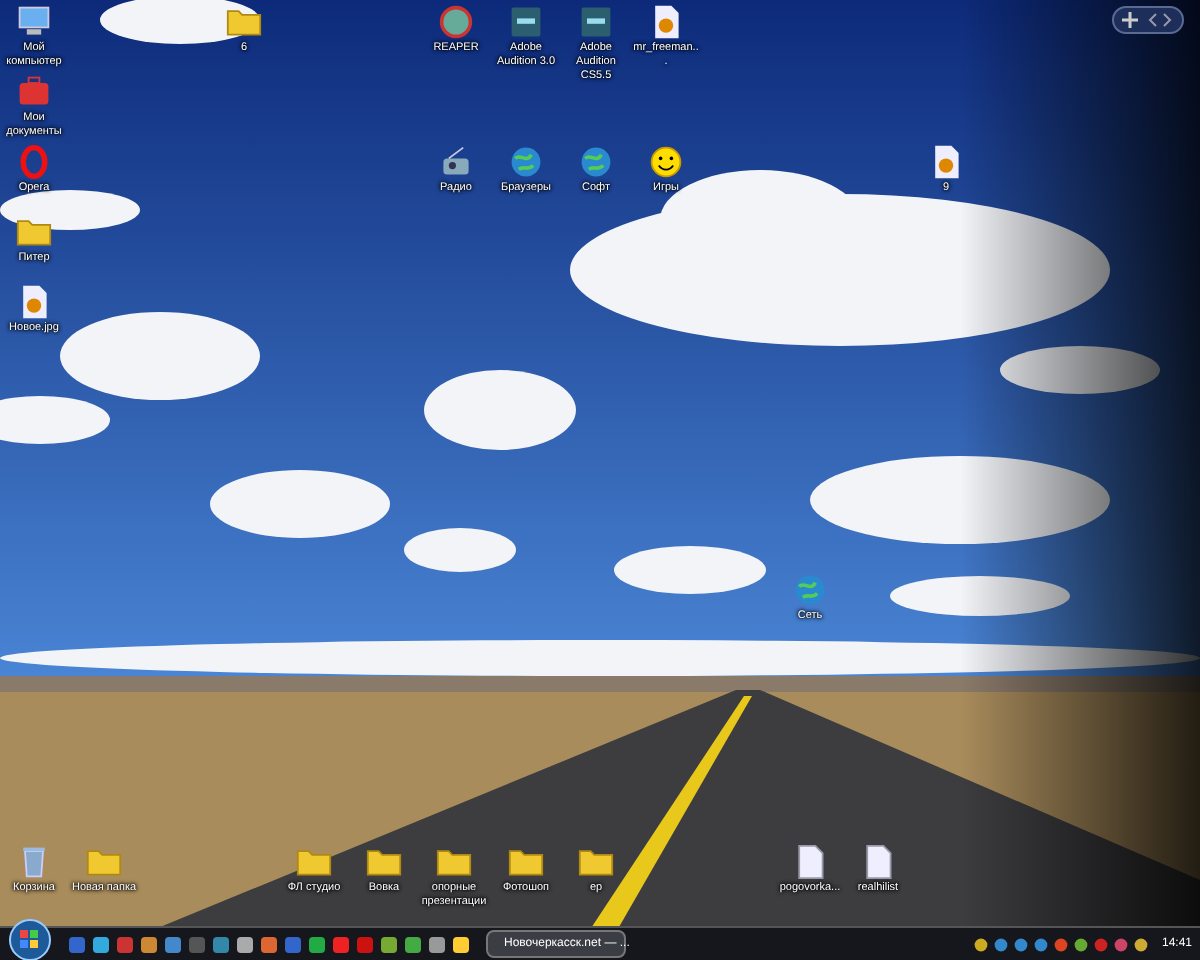 This screenshot has width=1200, height=960. Describe the element at coordinates (456, 162) in the screenshot. I see `radio-icon` at that location.